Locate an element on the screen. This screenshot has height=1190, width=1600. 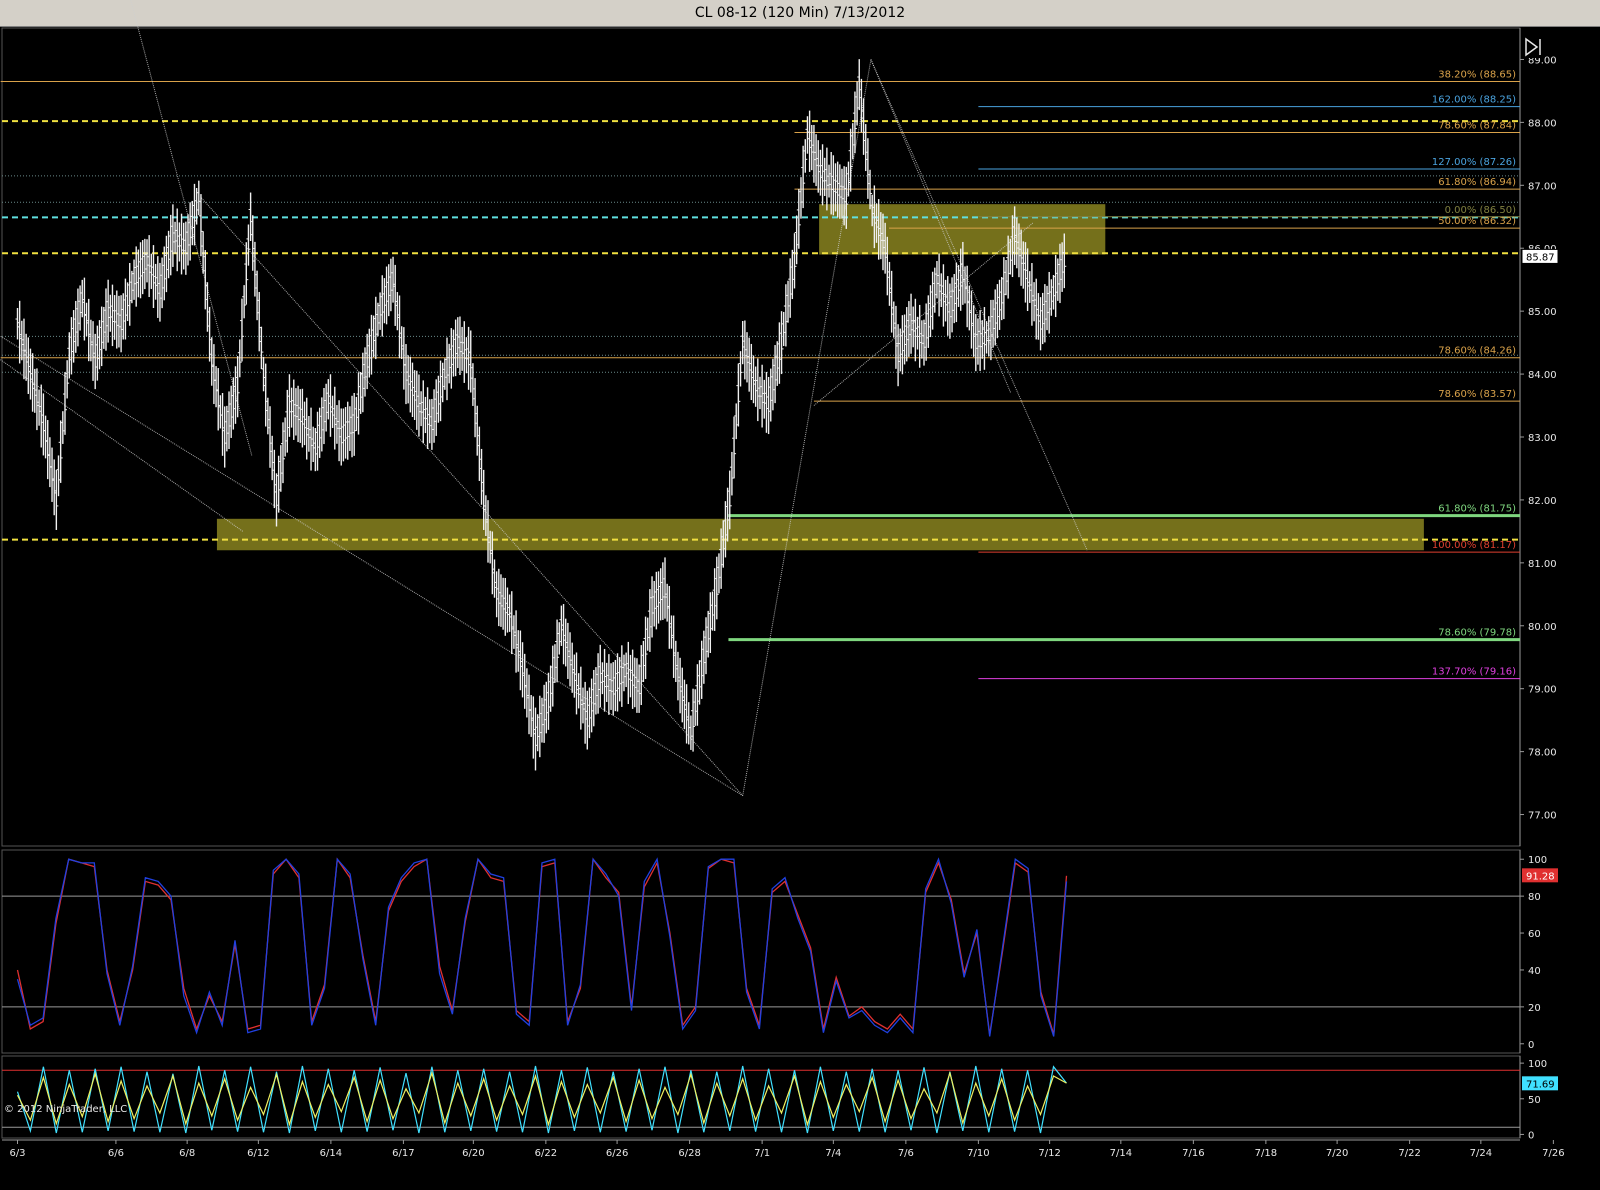
y-tick-label: 60 is located at coordinates (1534, 934).